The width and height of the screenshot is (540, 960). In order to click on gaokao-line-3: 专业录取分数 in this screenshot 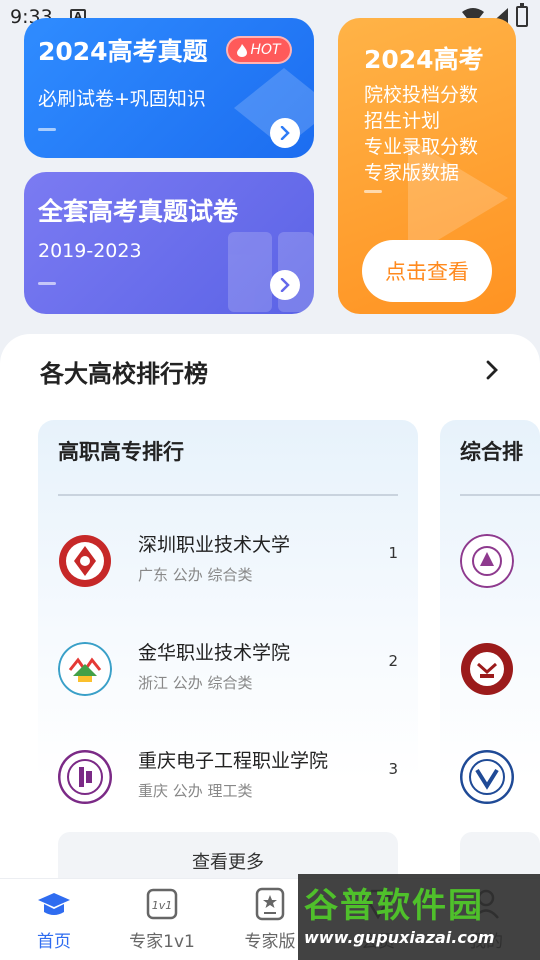, I will do `click(421, 147)`.